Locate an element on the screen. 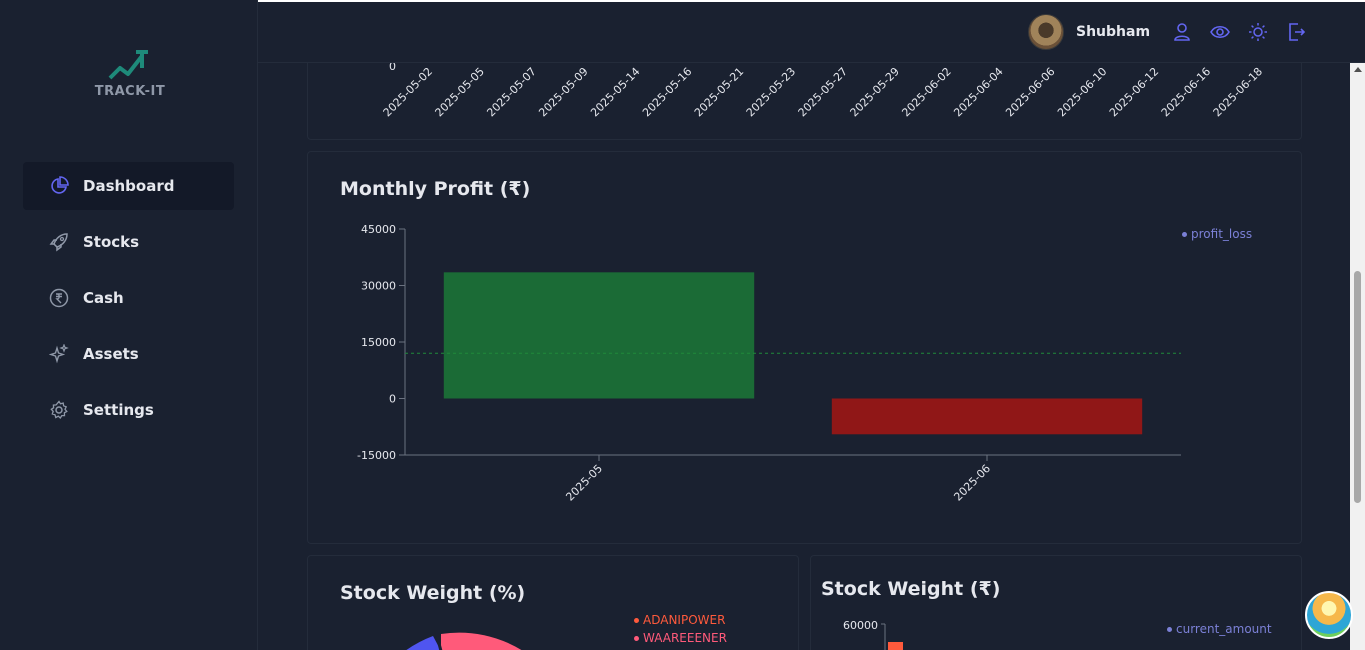  y-tick-label: 45000 is located at coordinates (378, 229).